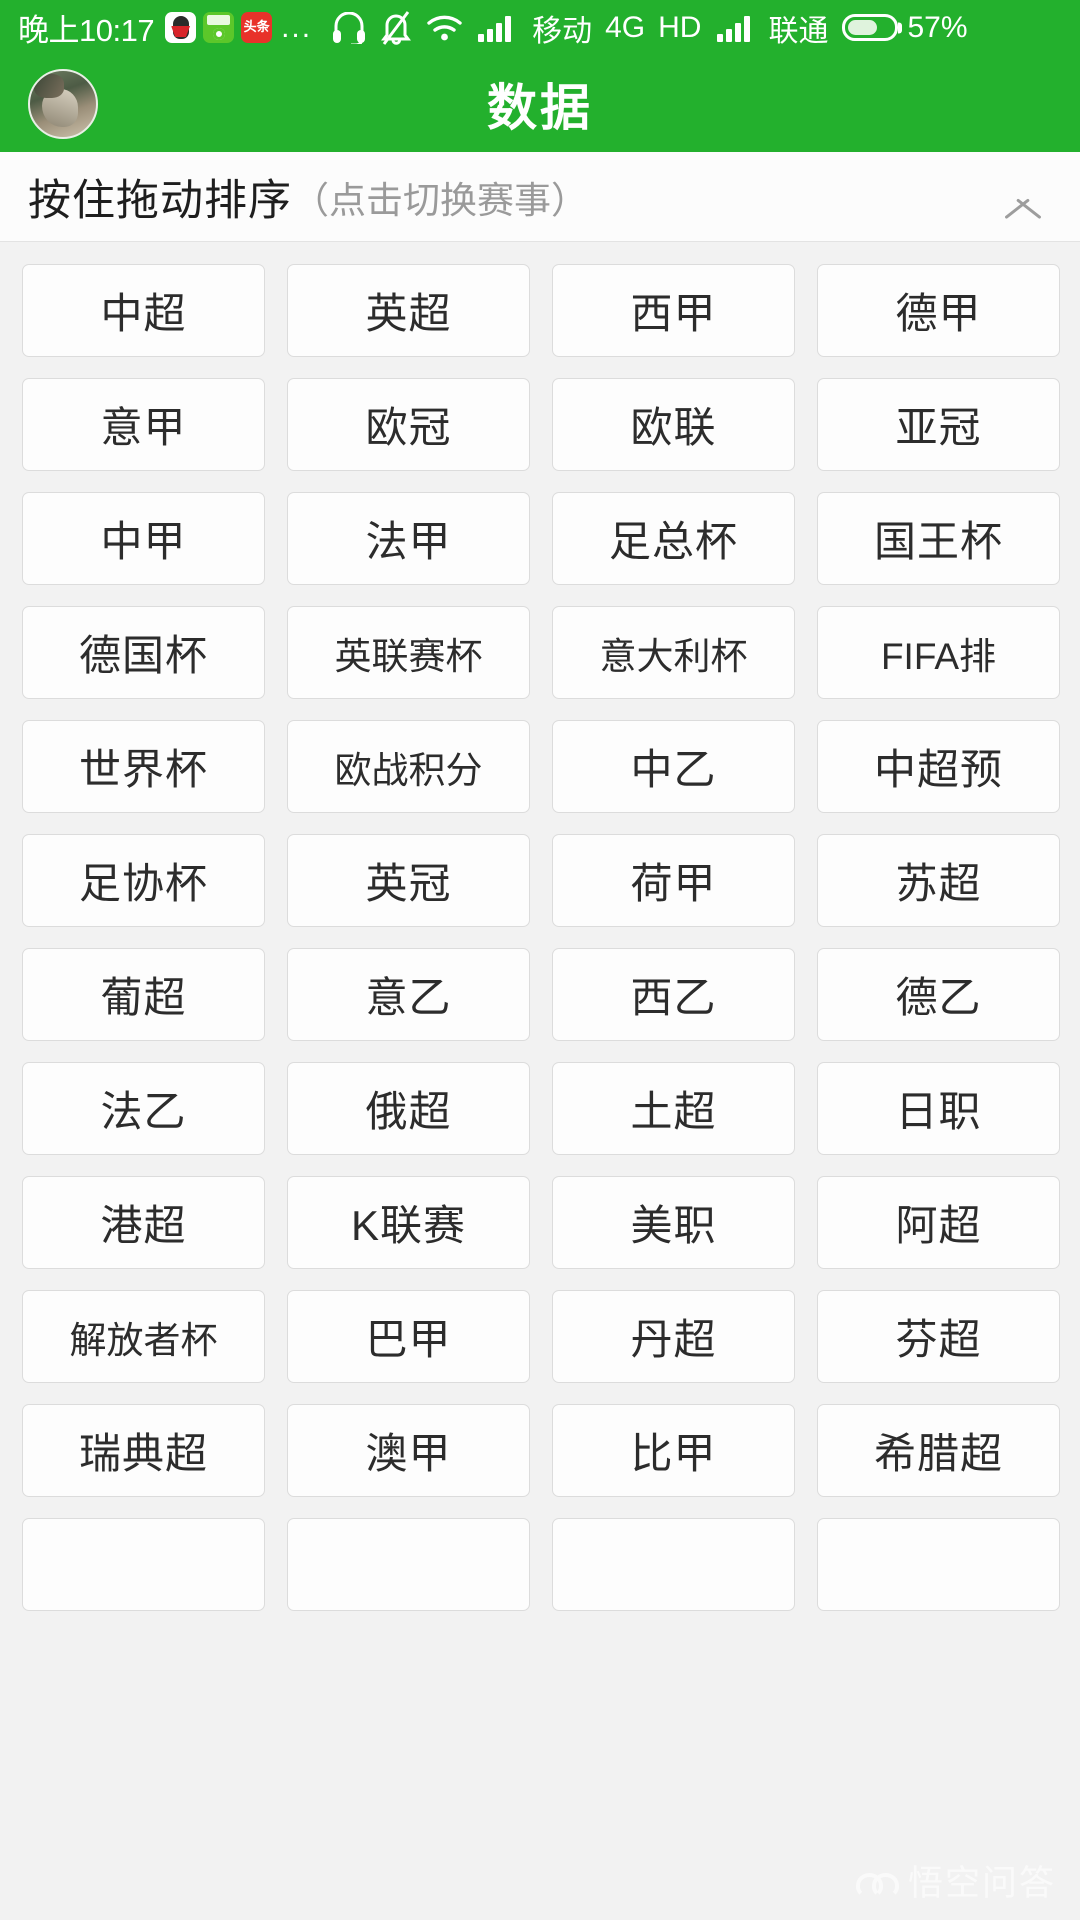 This screenshot has width=1080, height=1920. What do you see at coordinates (408, 880) in the screenshot?
I see `league-tile: 英冠` at bounding box center [408, 880].